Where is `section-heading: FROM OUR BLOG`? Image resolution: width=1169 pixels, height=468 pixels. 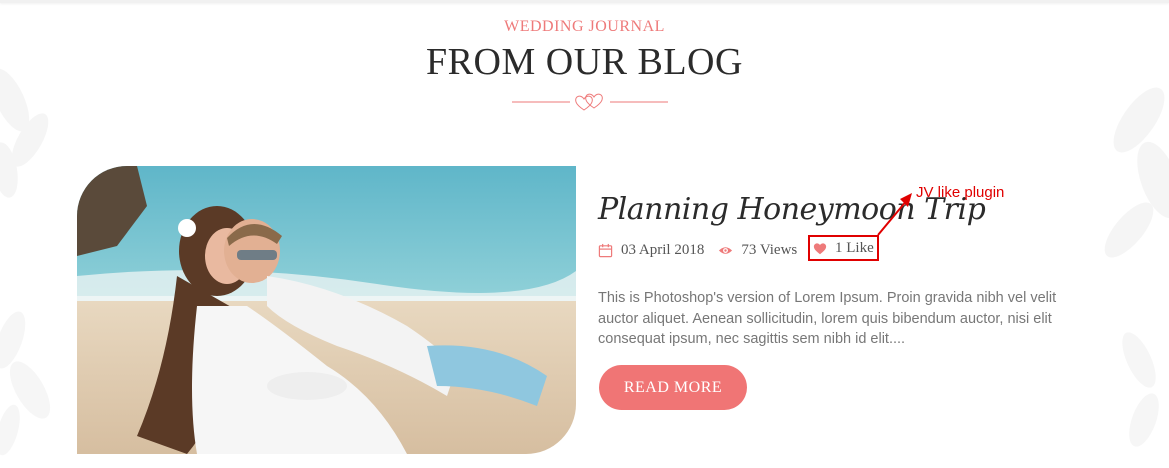 section-heading: FROM OUR BLOG is located at coordinates (584, 62).